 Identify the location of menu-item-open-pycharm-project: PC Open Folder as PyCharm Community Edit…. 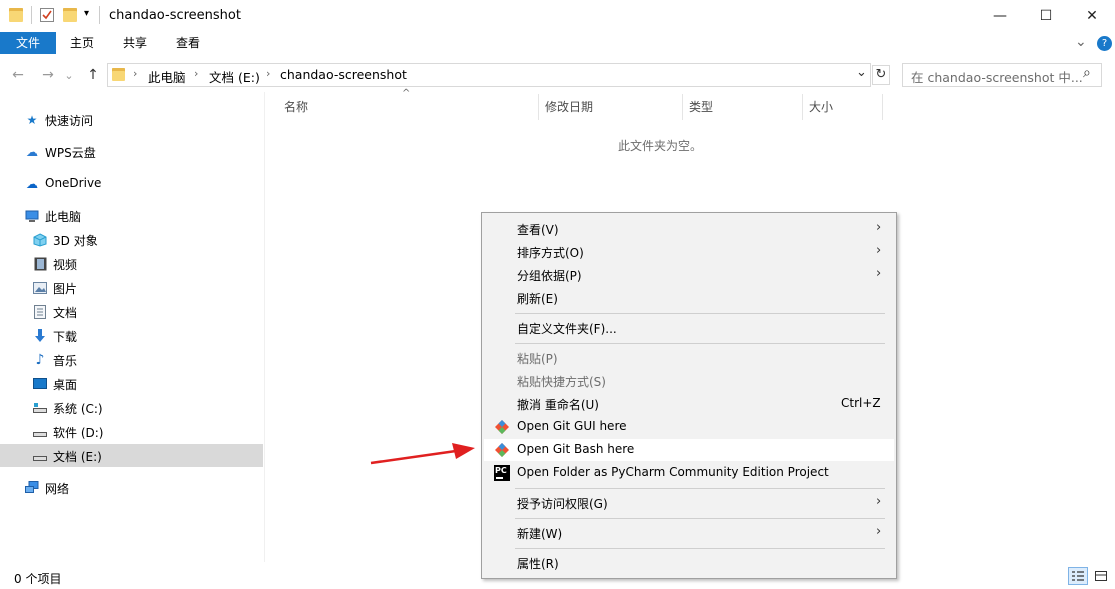
(689, 473).